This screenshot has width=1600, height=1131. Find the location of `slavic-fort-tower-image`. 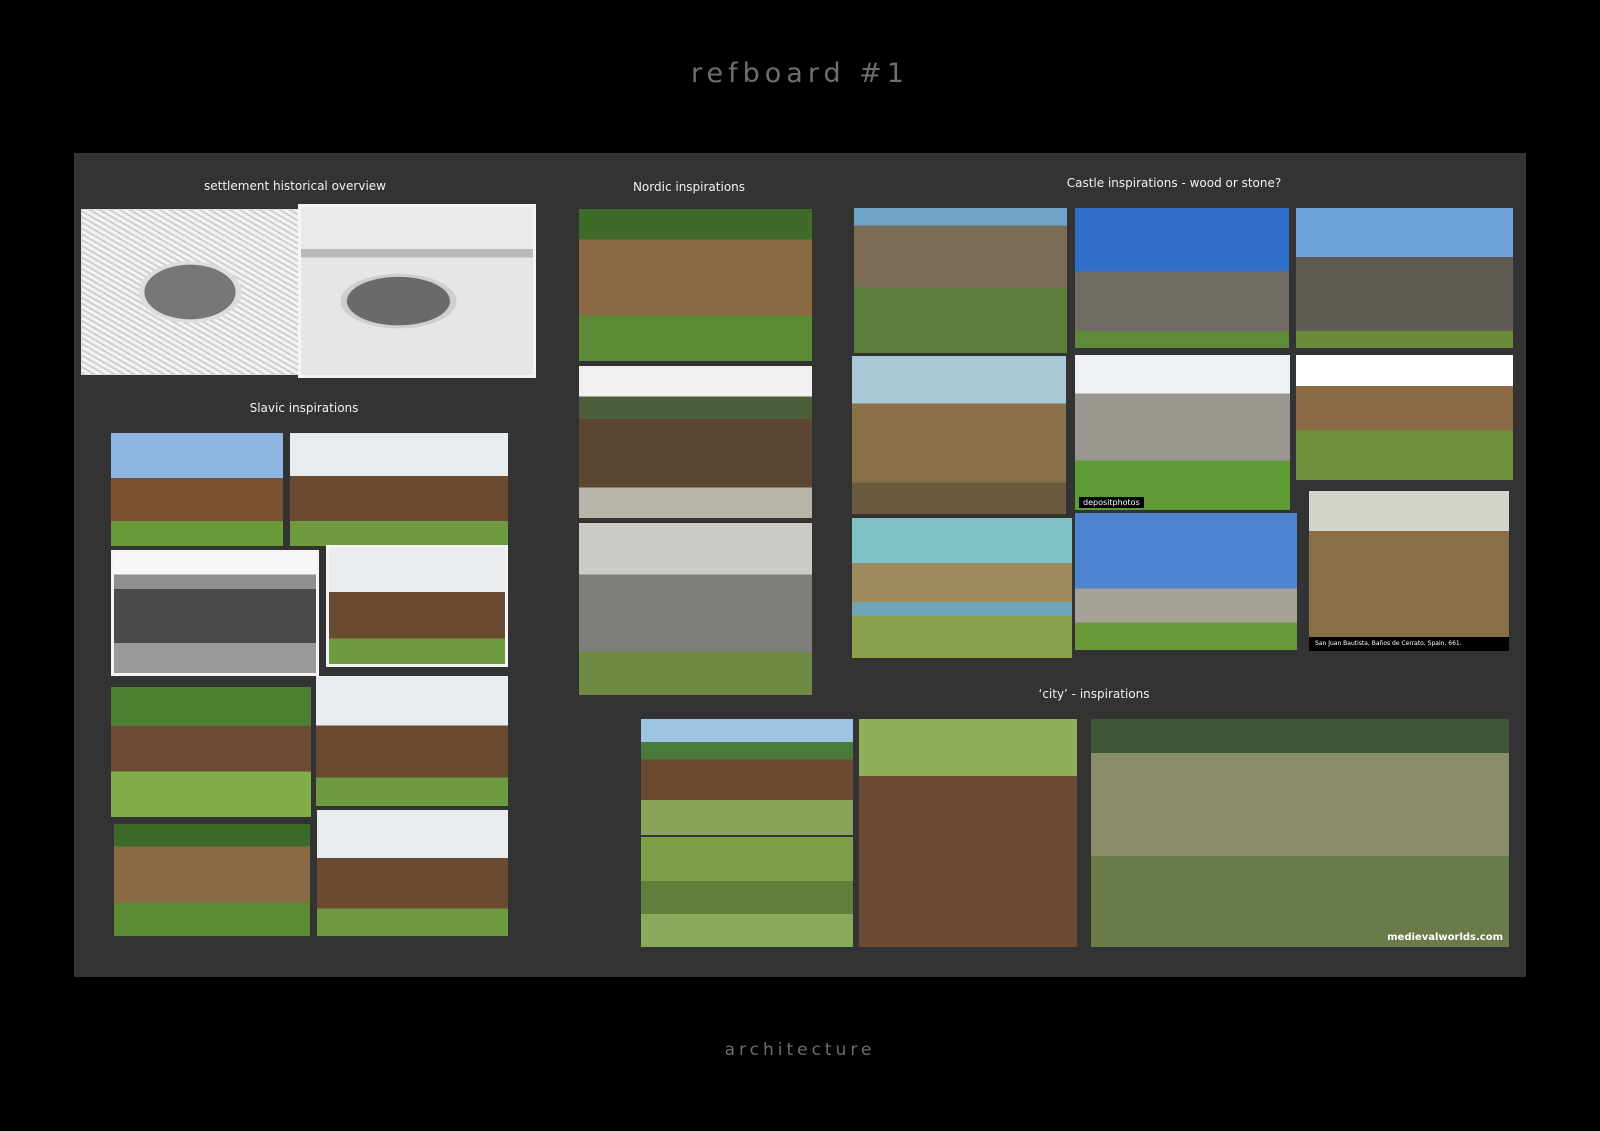

slavic-fort-tower-image is located at coordinates (197, 489).